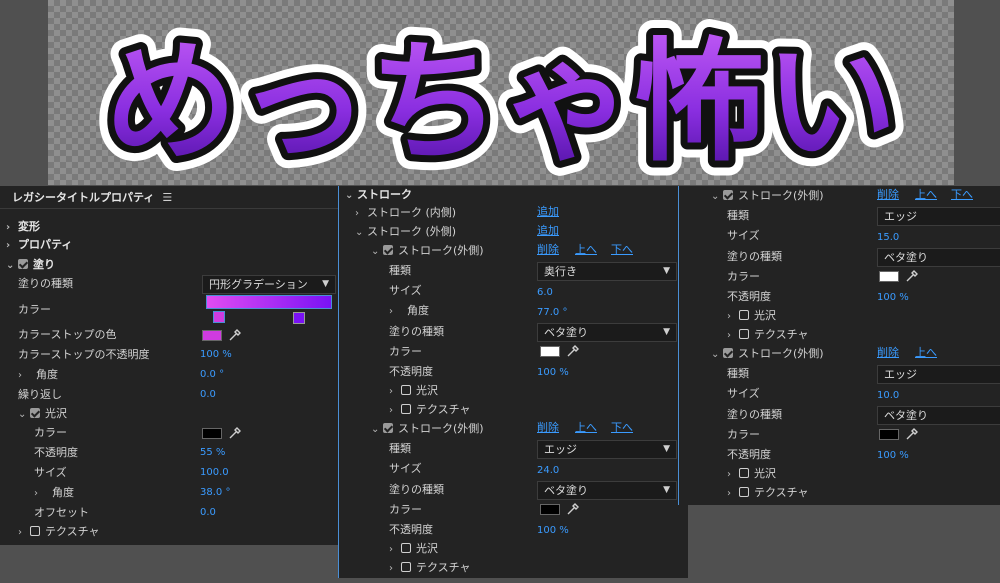 The height and width of the screenshot is (583, 1000). I want to click on stroke-type-select: エッジ ▼, so click(607, 449).